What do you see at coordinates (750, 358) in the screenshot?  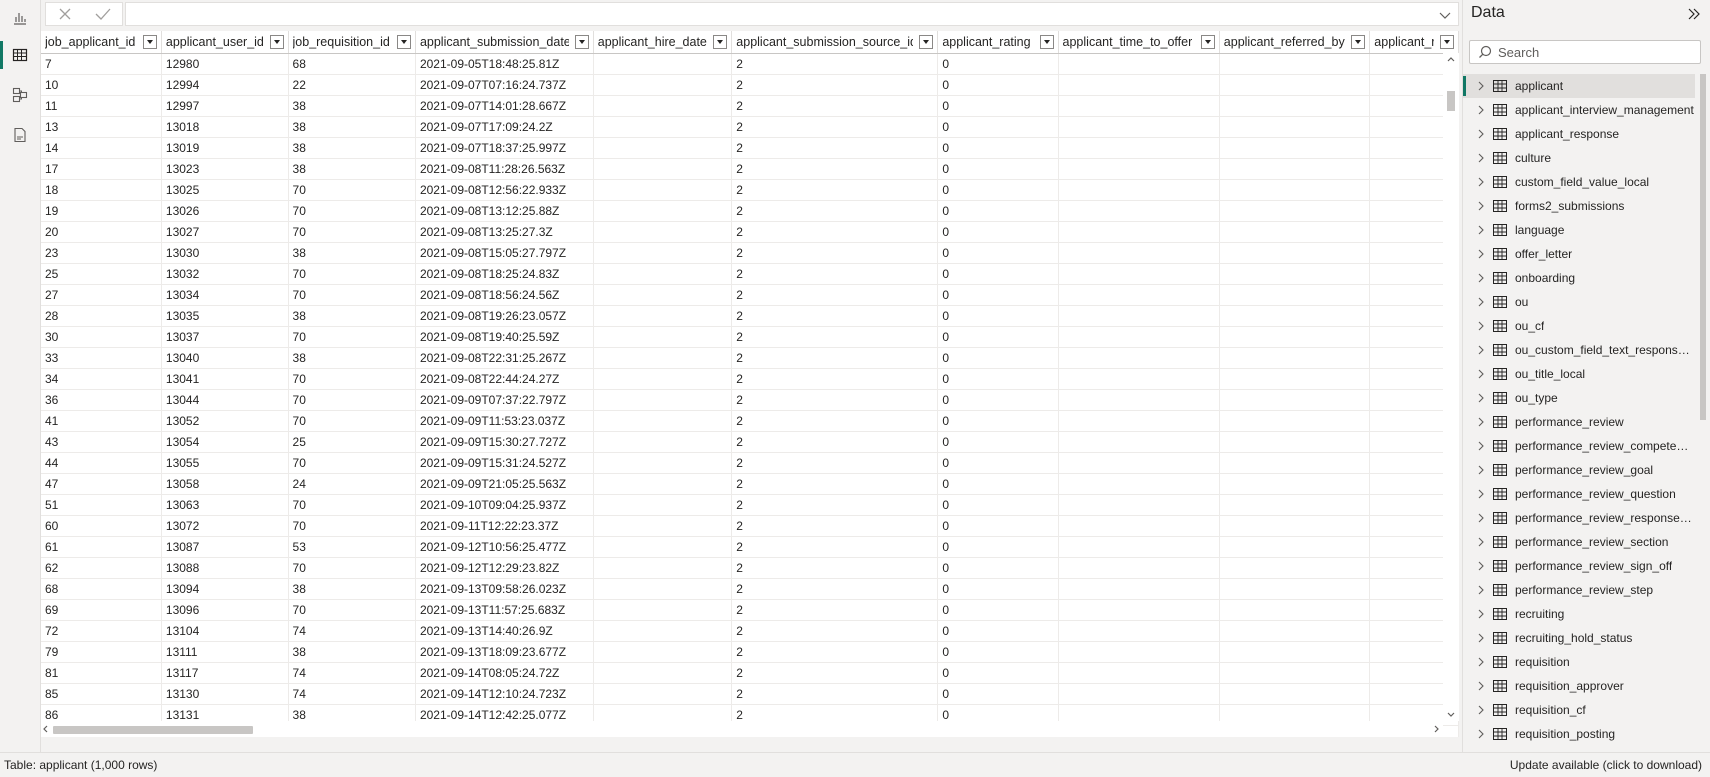 I see `table-row: 33 13040 38 2021-09-08T22:31:25.267Z 2 0` at bounding box center [750, 358].